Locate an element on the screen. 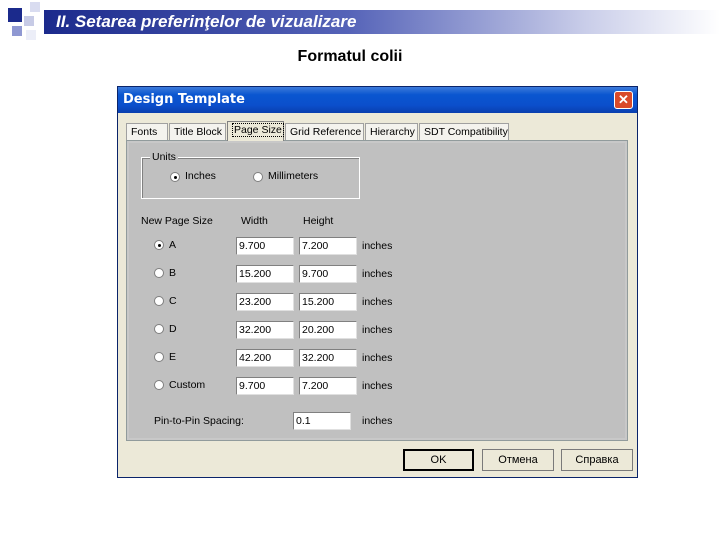 The width and height of the screenshot is (720, 540). size-a-unit: inches is located at coordinates (377, 246).